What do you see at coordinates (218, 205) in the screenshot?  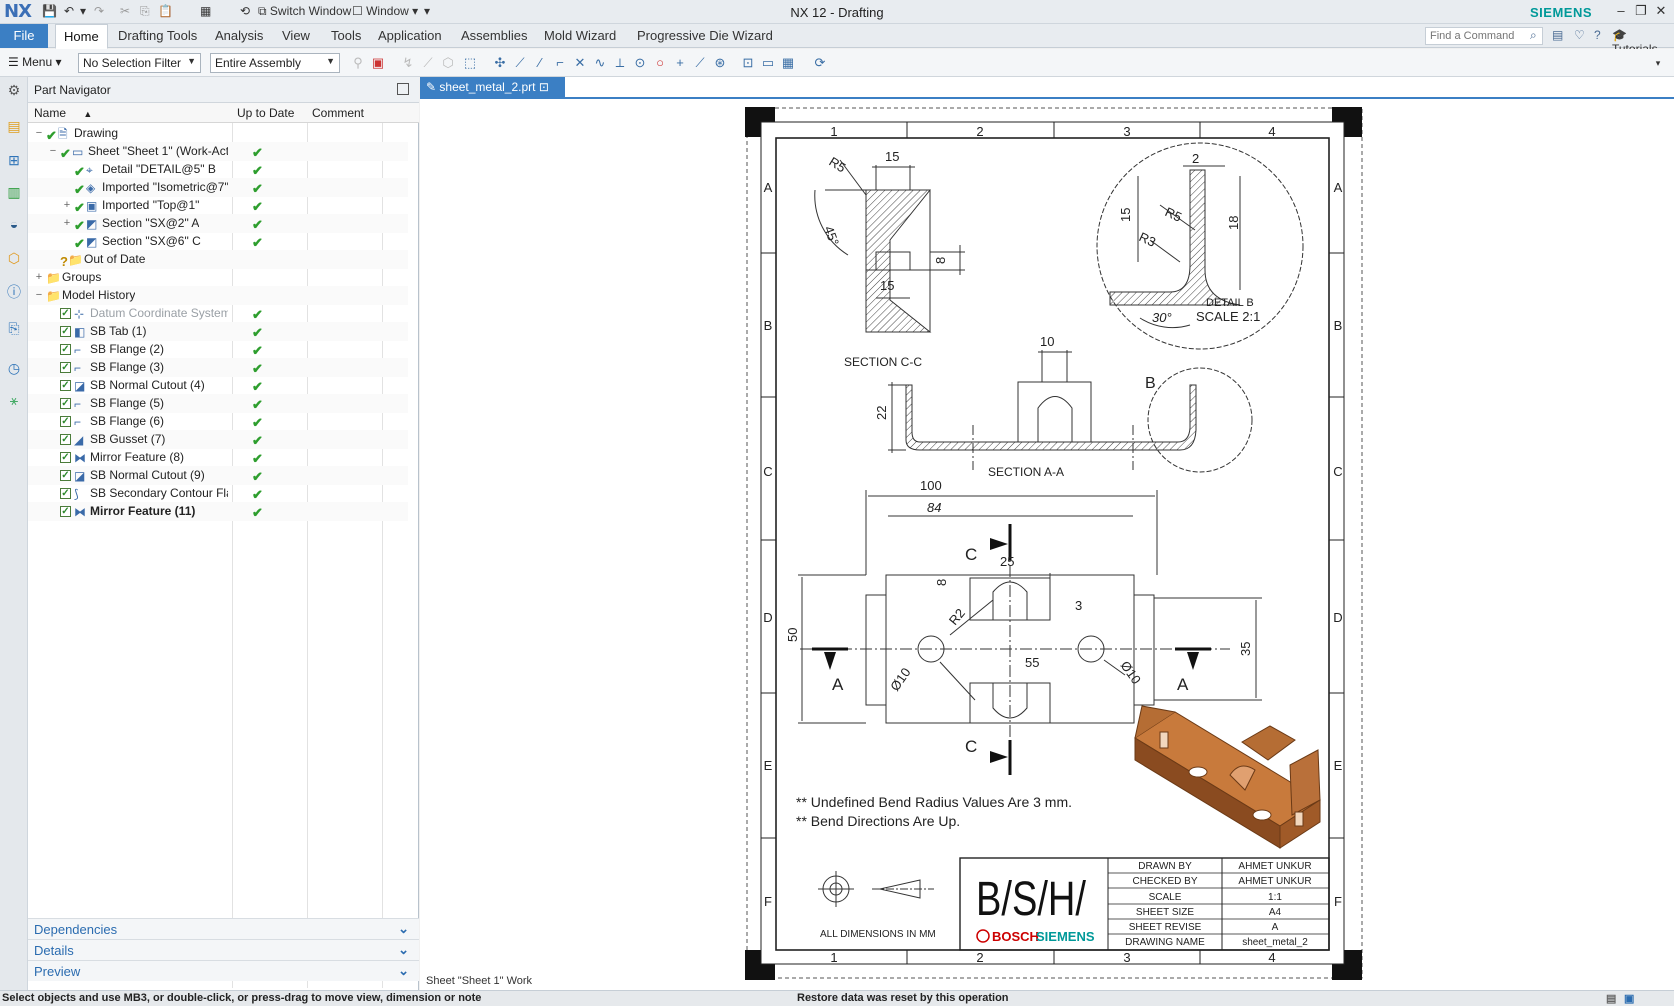 I see `tree-row: + ✔ ▣ Imported "Top@1" ✔` at bounding box center [218, 205].